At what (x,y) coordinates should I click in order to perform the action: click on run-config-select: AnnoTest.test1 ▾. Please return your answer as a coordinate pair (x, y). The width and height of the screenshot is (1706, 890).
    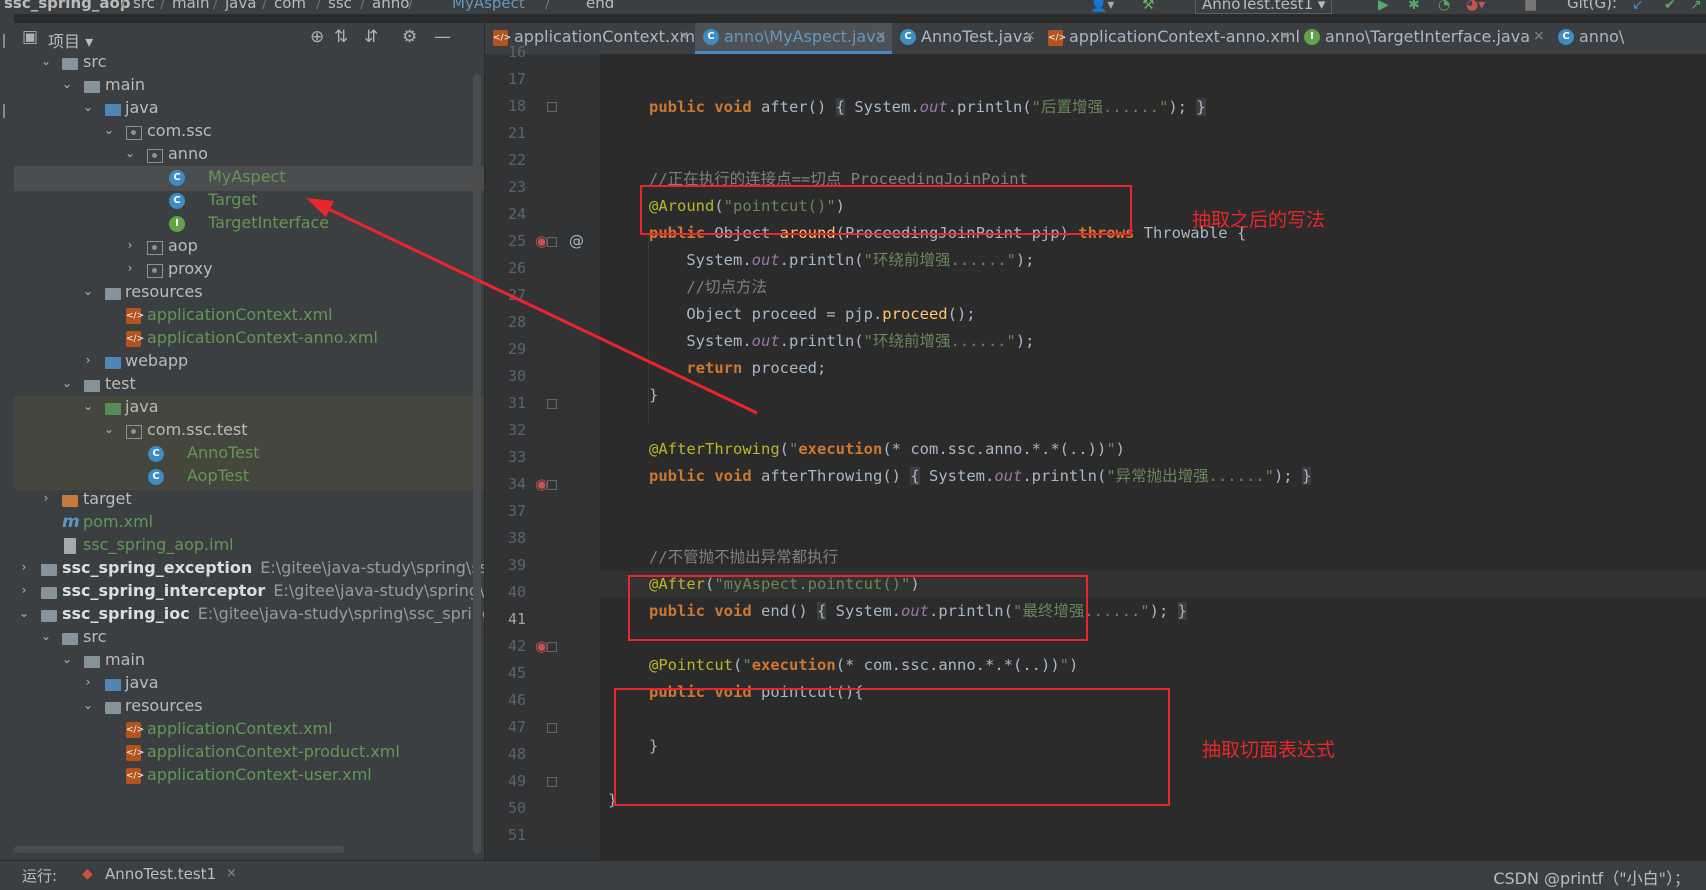
    Looking at the image, I should click on (1264, 7).